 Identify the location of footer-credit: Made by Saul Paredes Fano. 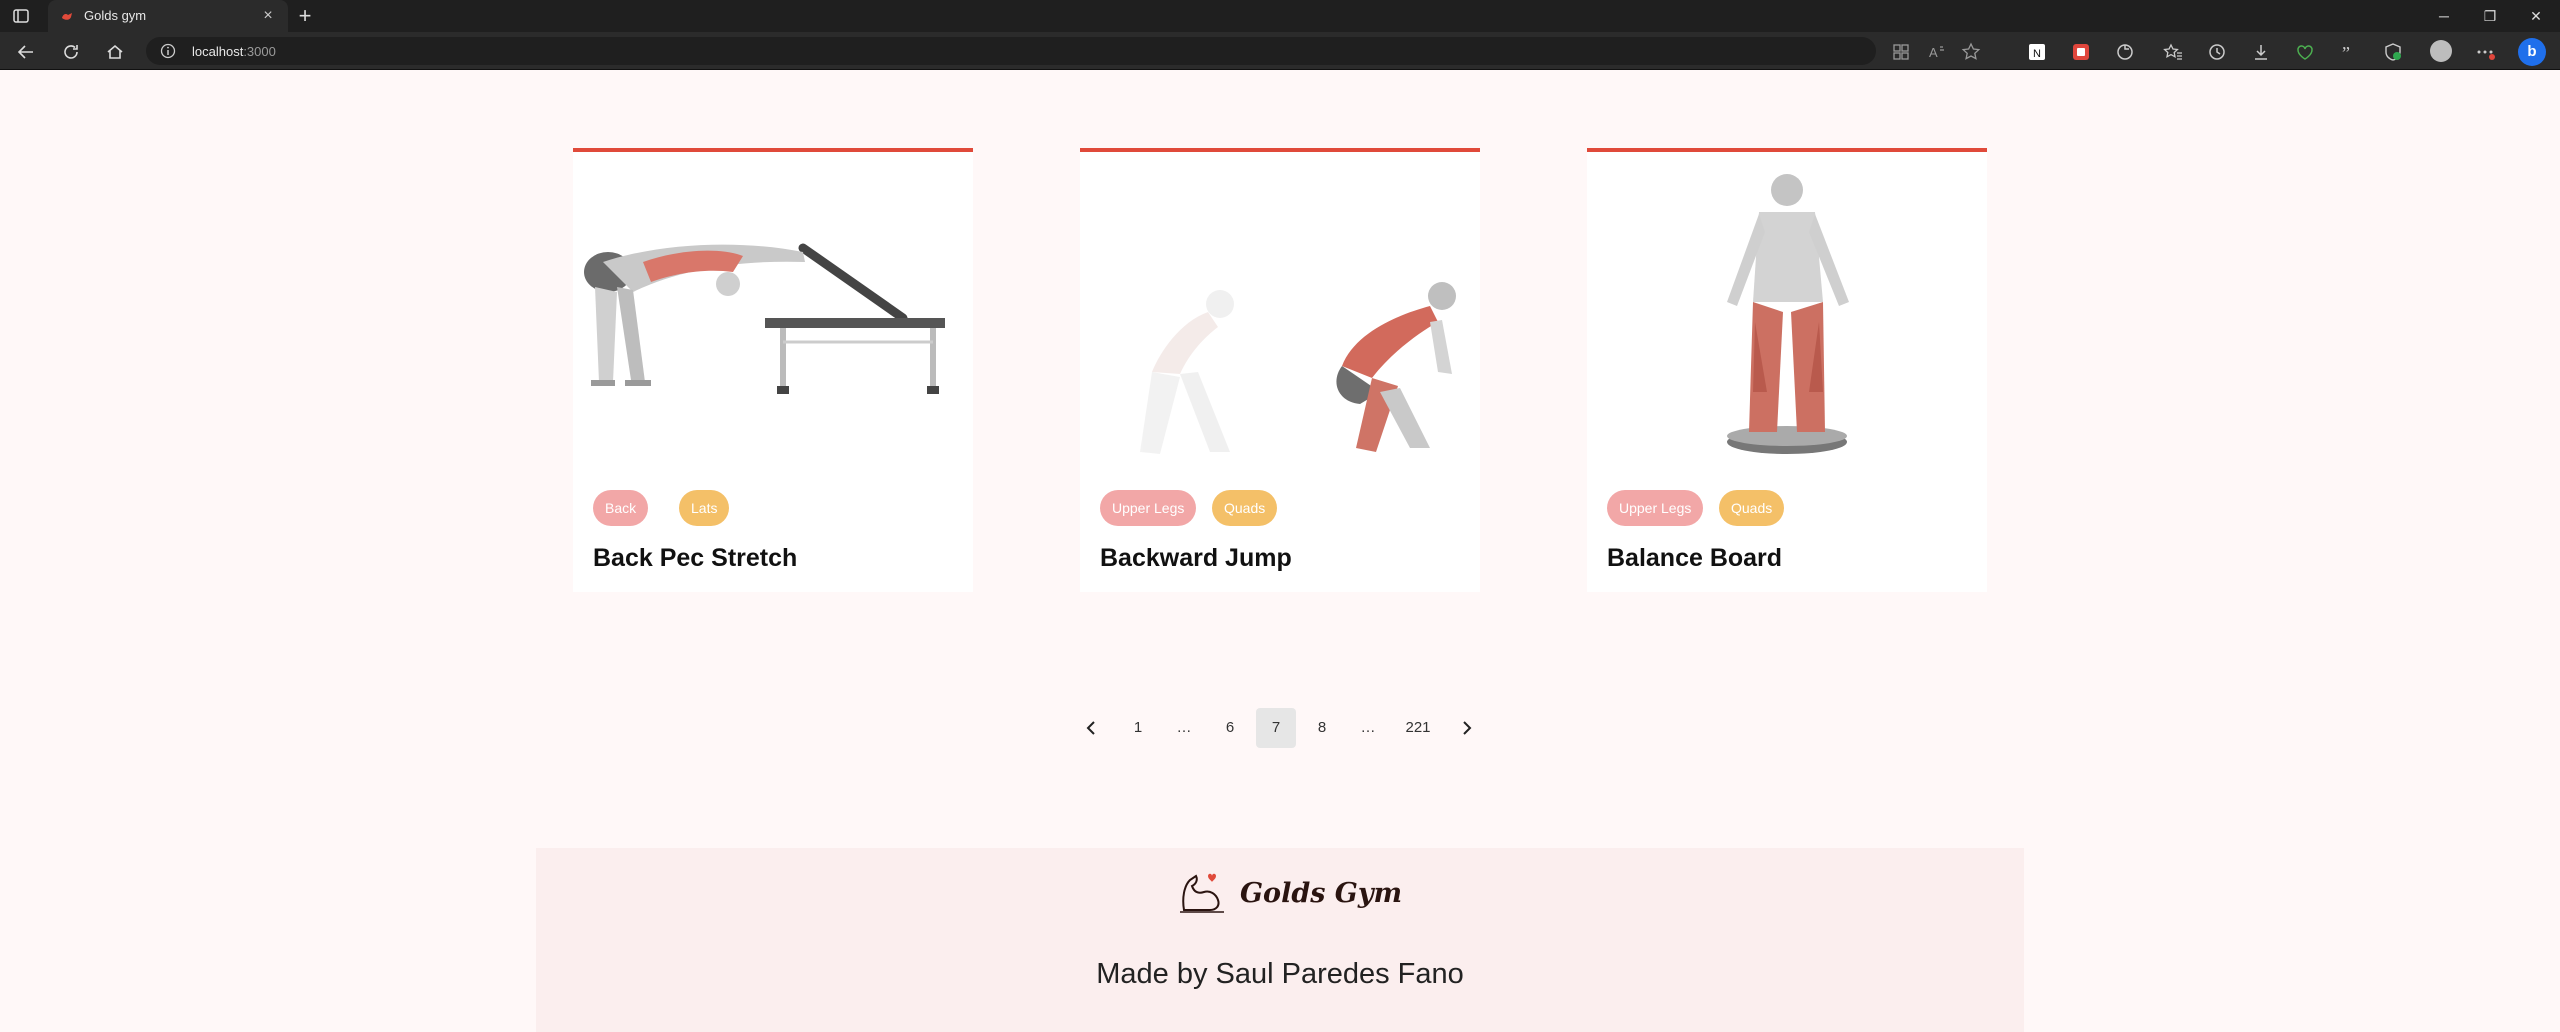
(1280, 974).